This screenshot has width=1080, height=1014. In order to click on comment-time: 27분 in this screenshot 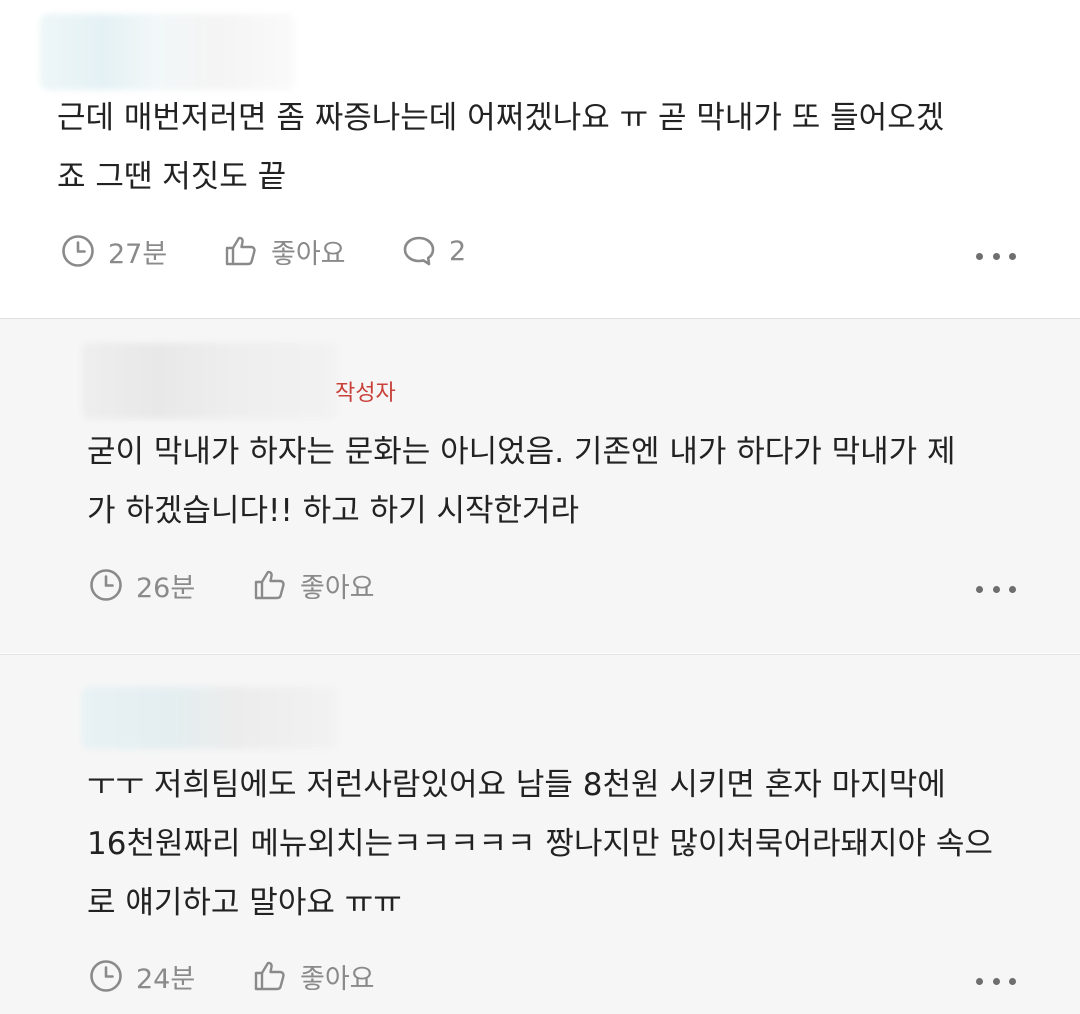, I will do `click(113, 251)`.